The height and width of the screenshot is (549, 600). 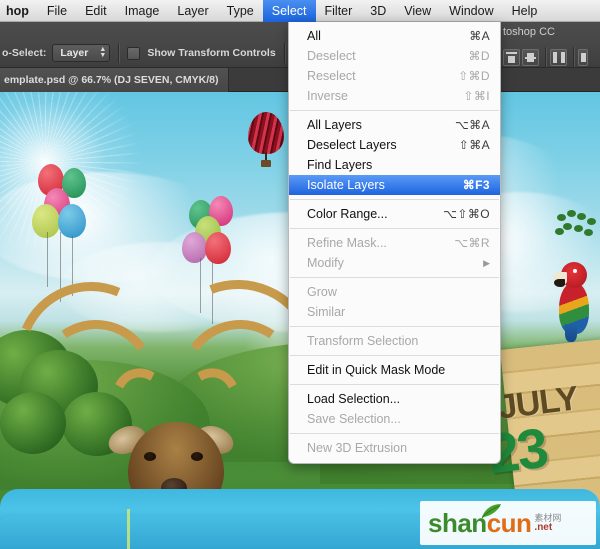 I want to click on auto-select-dropdown: Layer ▲ ▼, so click(x=81, y=53).